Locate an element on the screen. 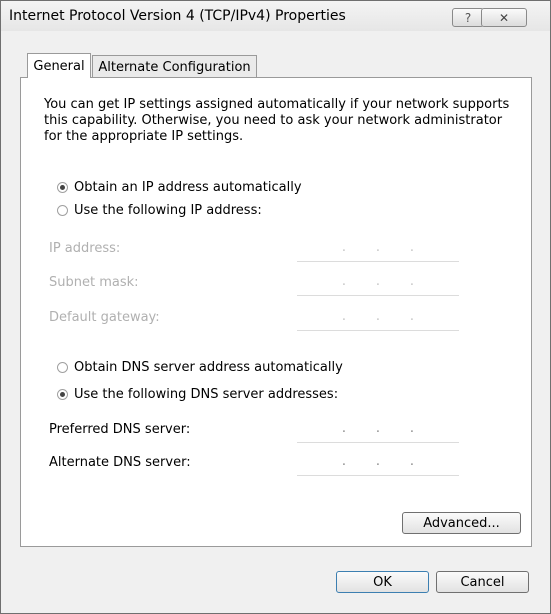 Image resolution: width=551 pixels, height=614 pixels. use-following-ip-label: Use the following IP address: is located at coordinates (168, 210).